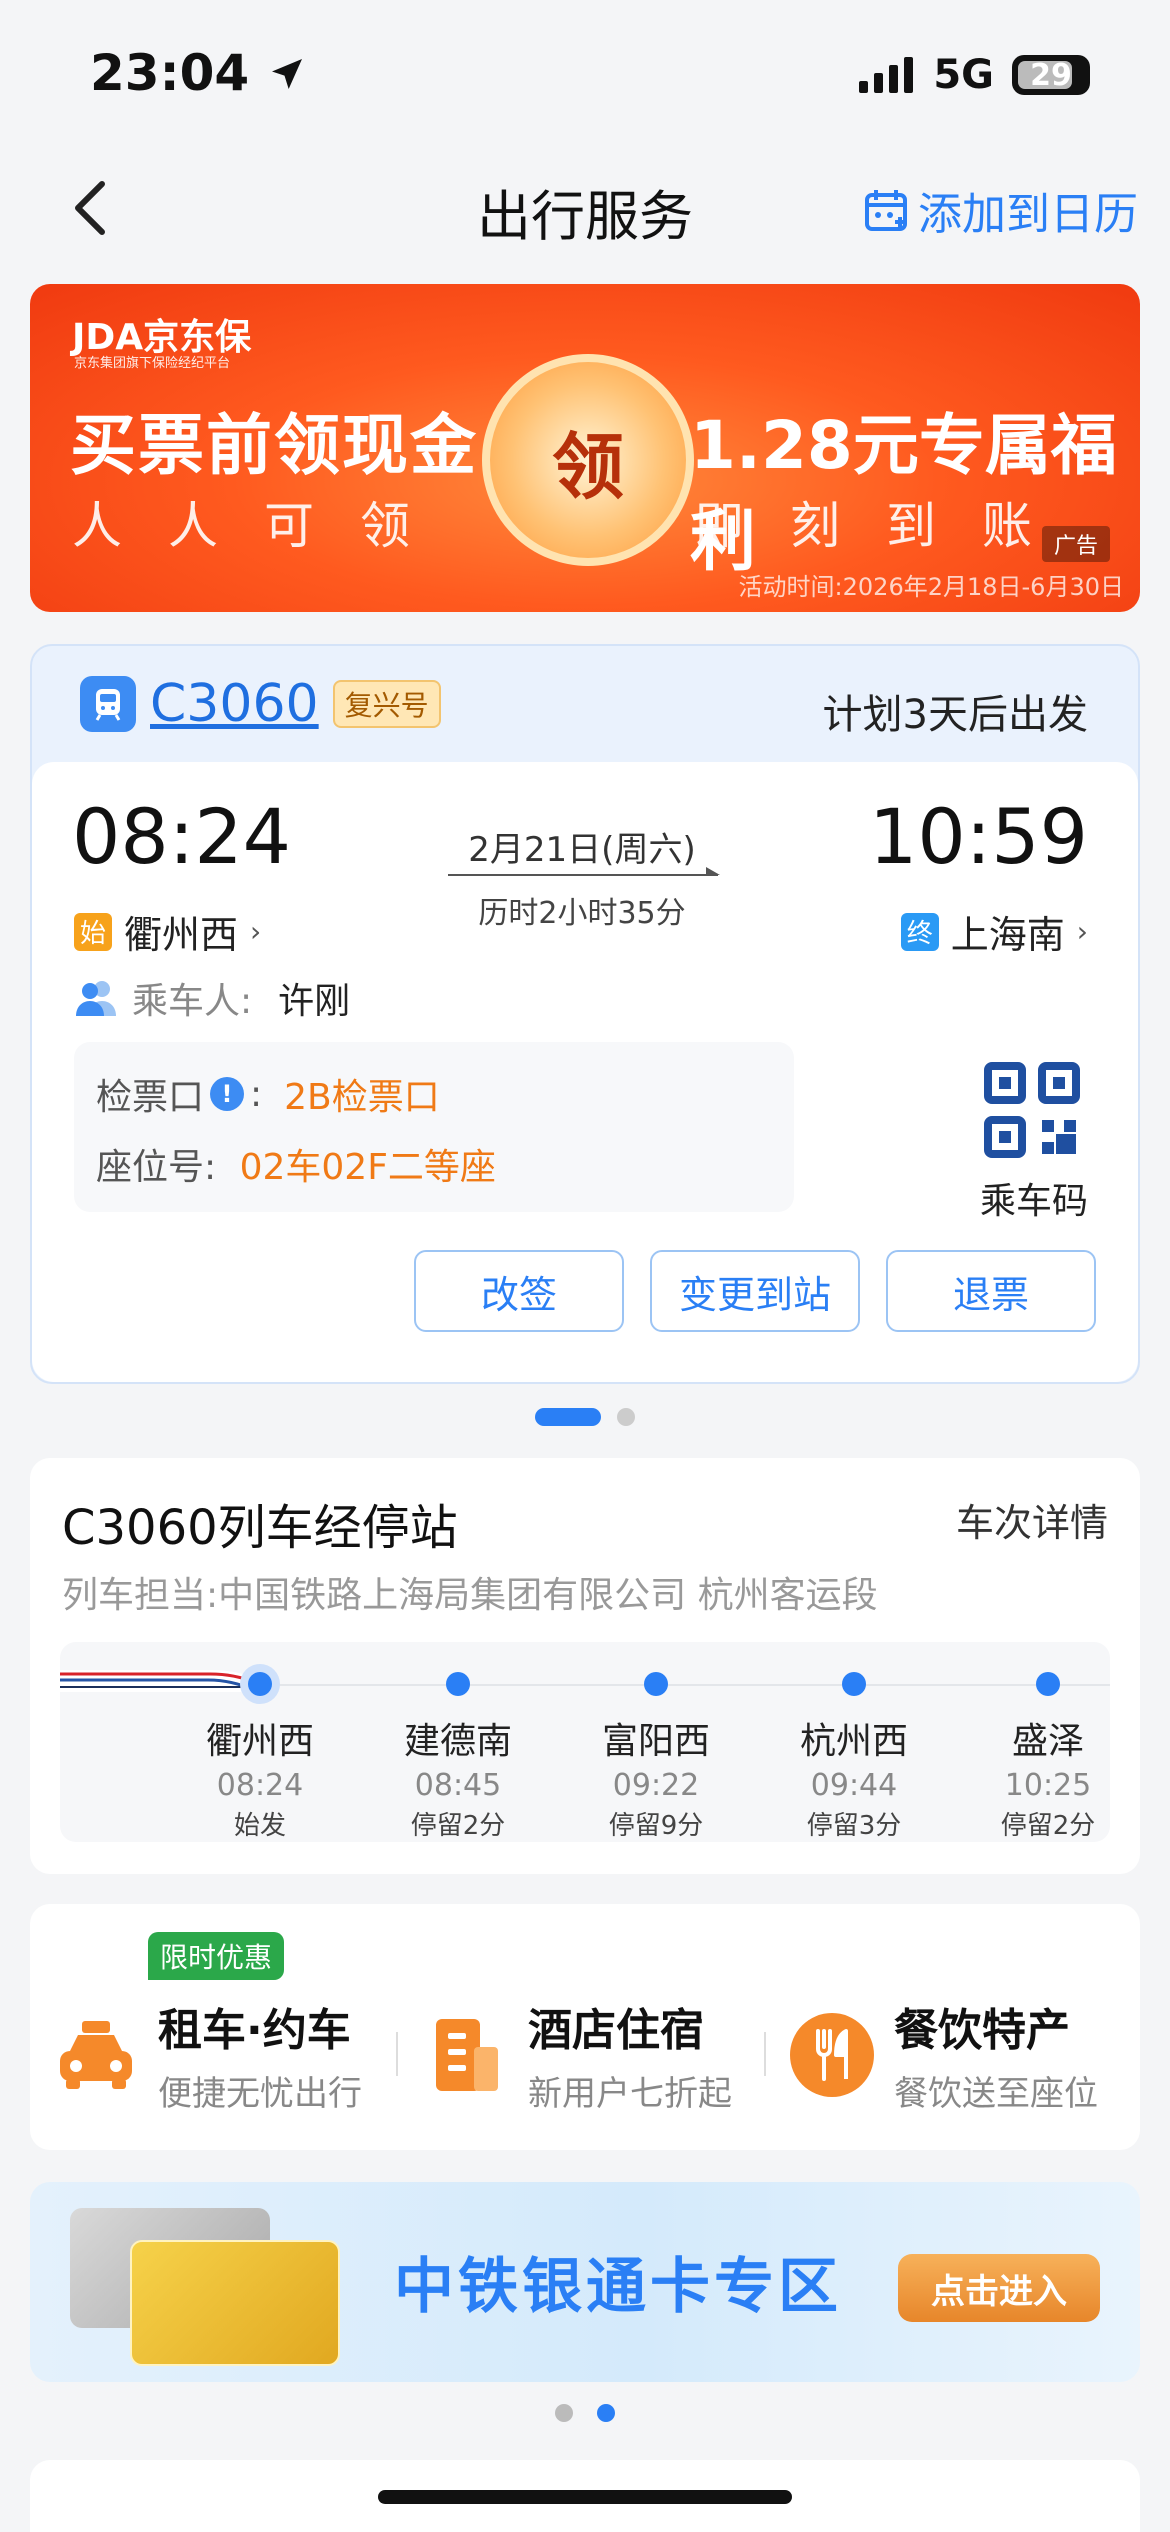  What do you see at coordinates (156, 1167) in the screenshot?
I see `seat-label: 座位号:` at bounding box center [156, 1167].